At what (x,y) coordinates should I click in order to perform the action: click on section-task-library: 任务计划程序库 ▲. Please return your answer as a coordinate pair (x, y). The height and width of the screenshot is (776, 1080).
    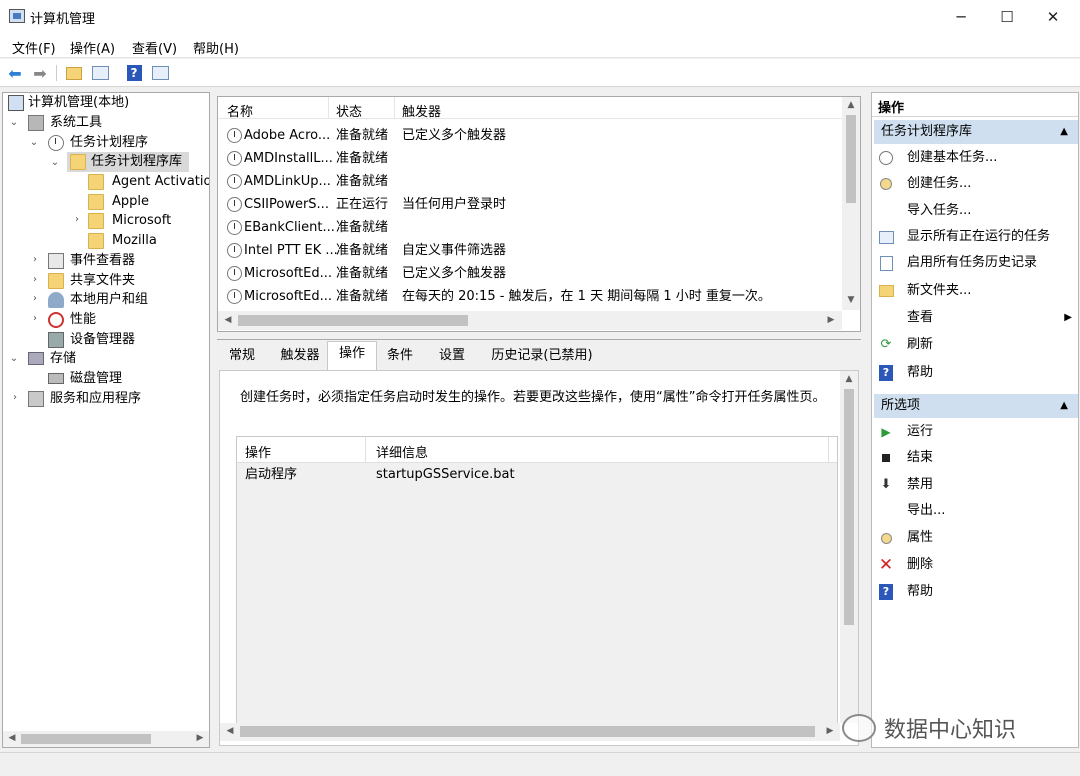
    Looking at the image, I should click on (976, 132).